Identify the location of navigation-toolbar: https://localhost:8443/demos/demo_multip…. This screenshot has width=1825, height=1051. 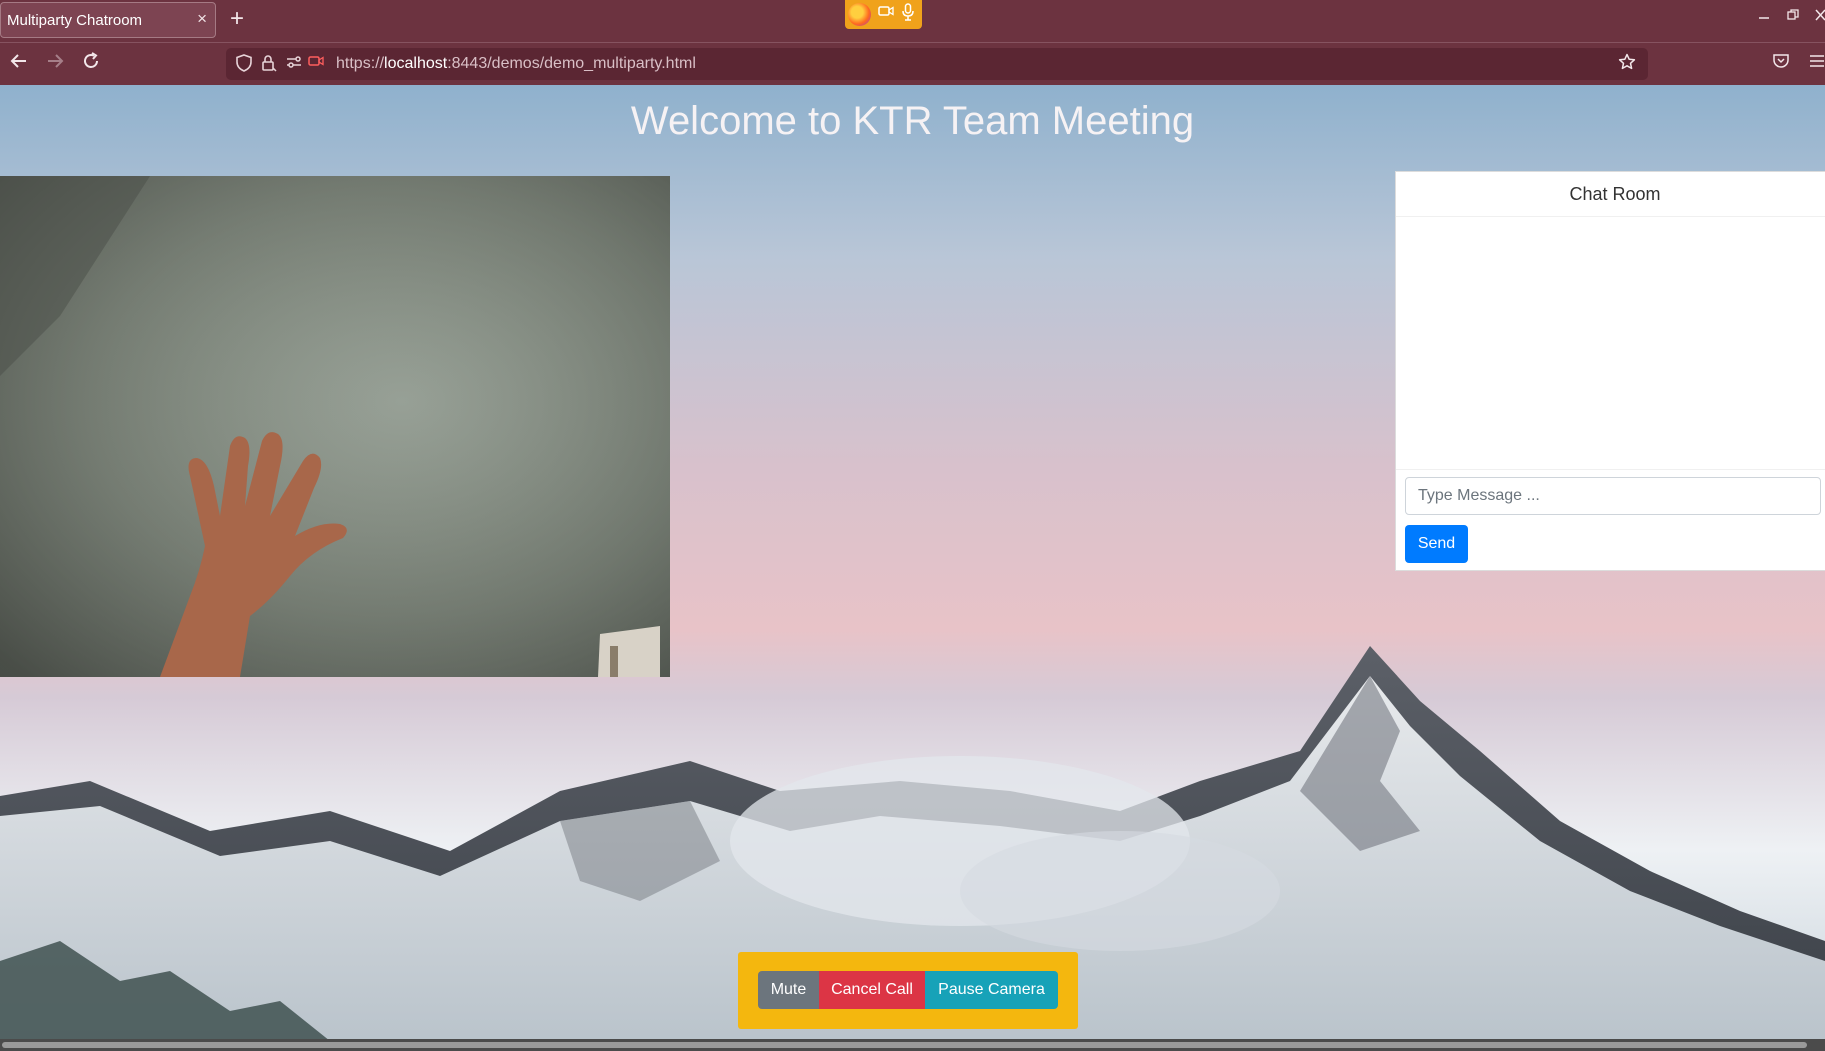
(912, 63).